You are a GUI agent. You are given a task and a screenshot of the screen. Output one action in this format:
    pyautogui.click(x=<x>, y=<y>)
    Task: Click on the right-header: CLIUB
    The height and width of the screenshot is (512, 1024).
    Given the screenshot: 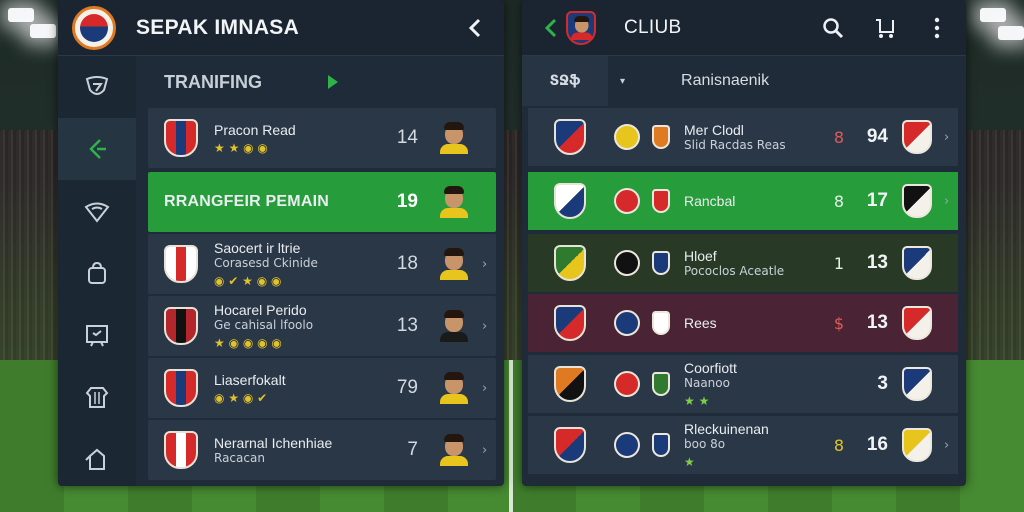 What is the action you would take?
    pyautogui.click(x=744, y=28)
    